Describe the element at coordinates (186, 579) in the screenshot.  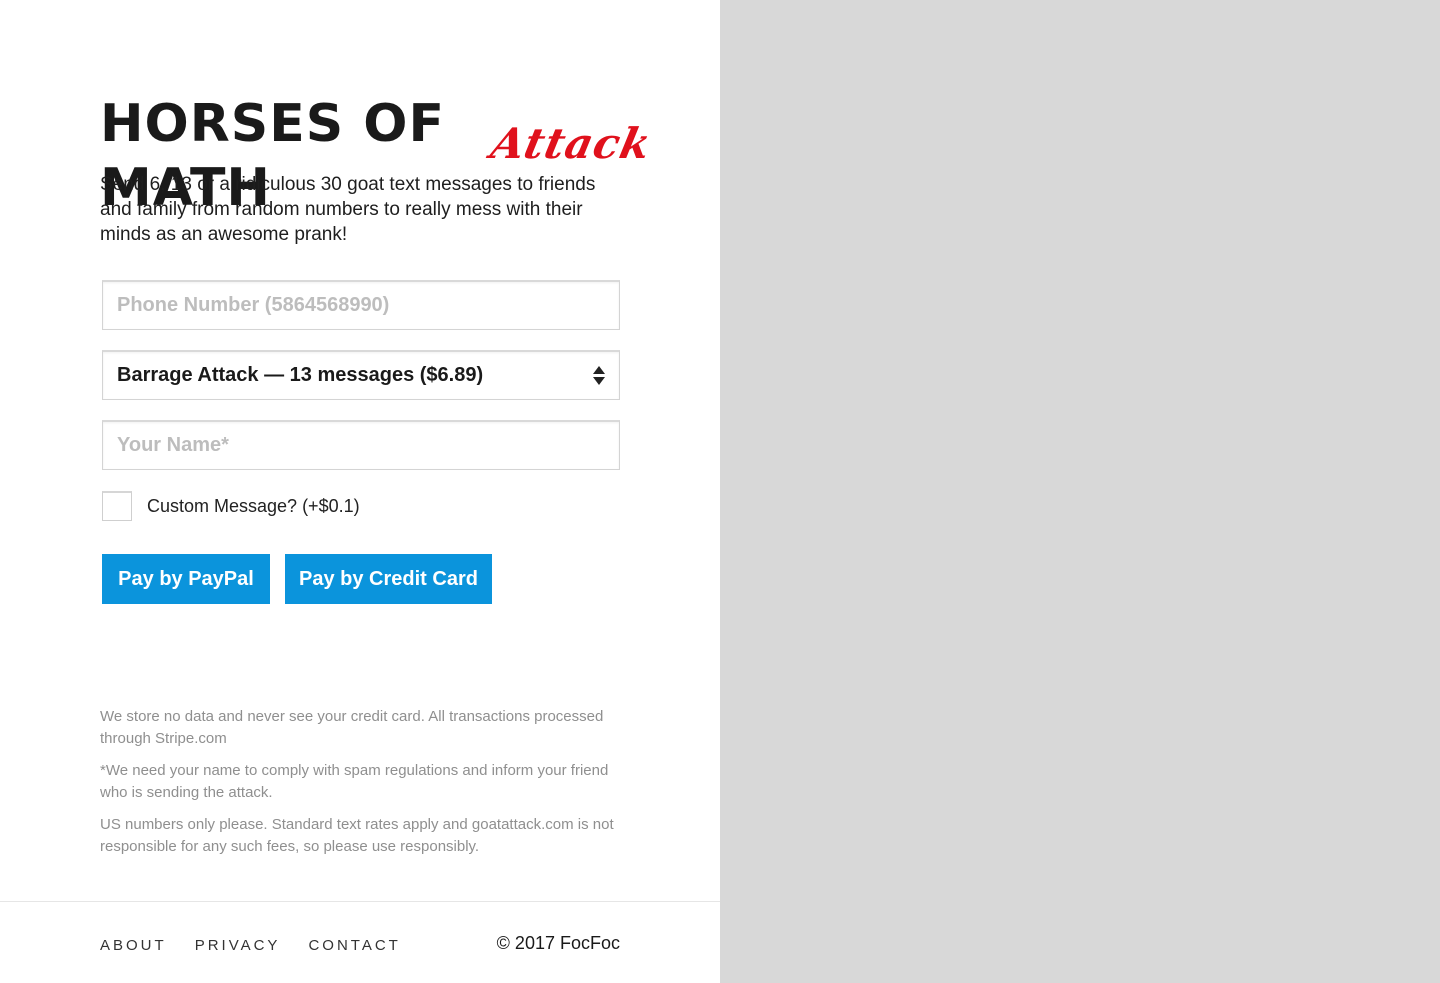
I see `pay-paypal-button: Pay by PayPal` at that location.